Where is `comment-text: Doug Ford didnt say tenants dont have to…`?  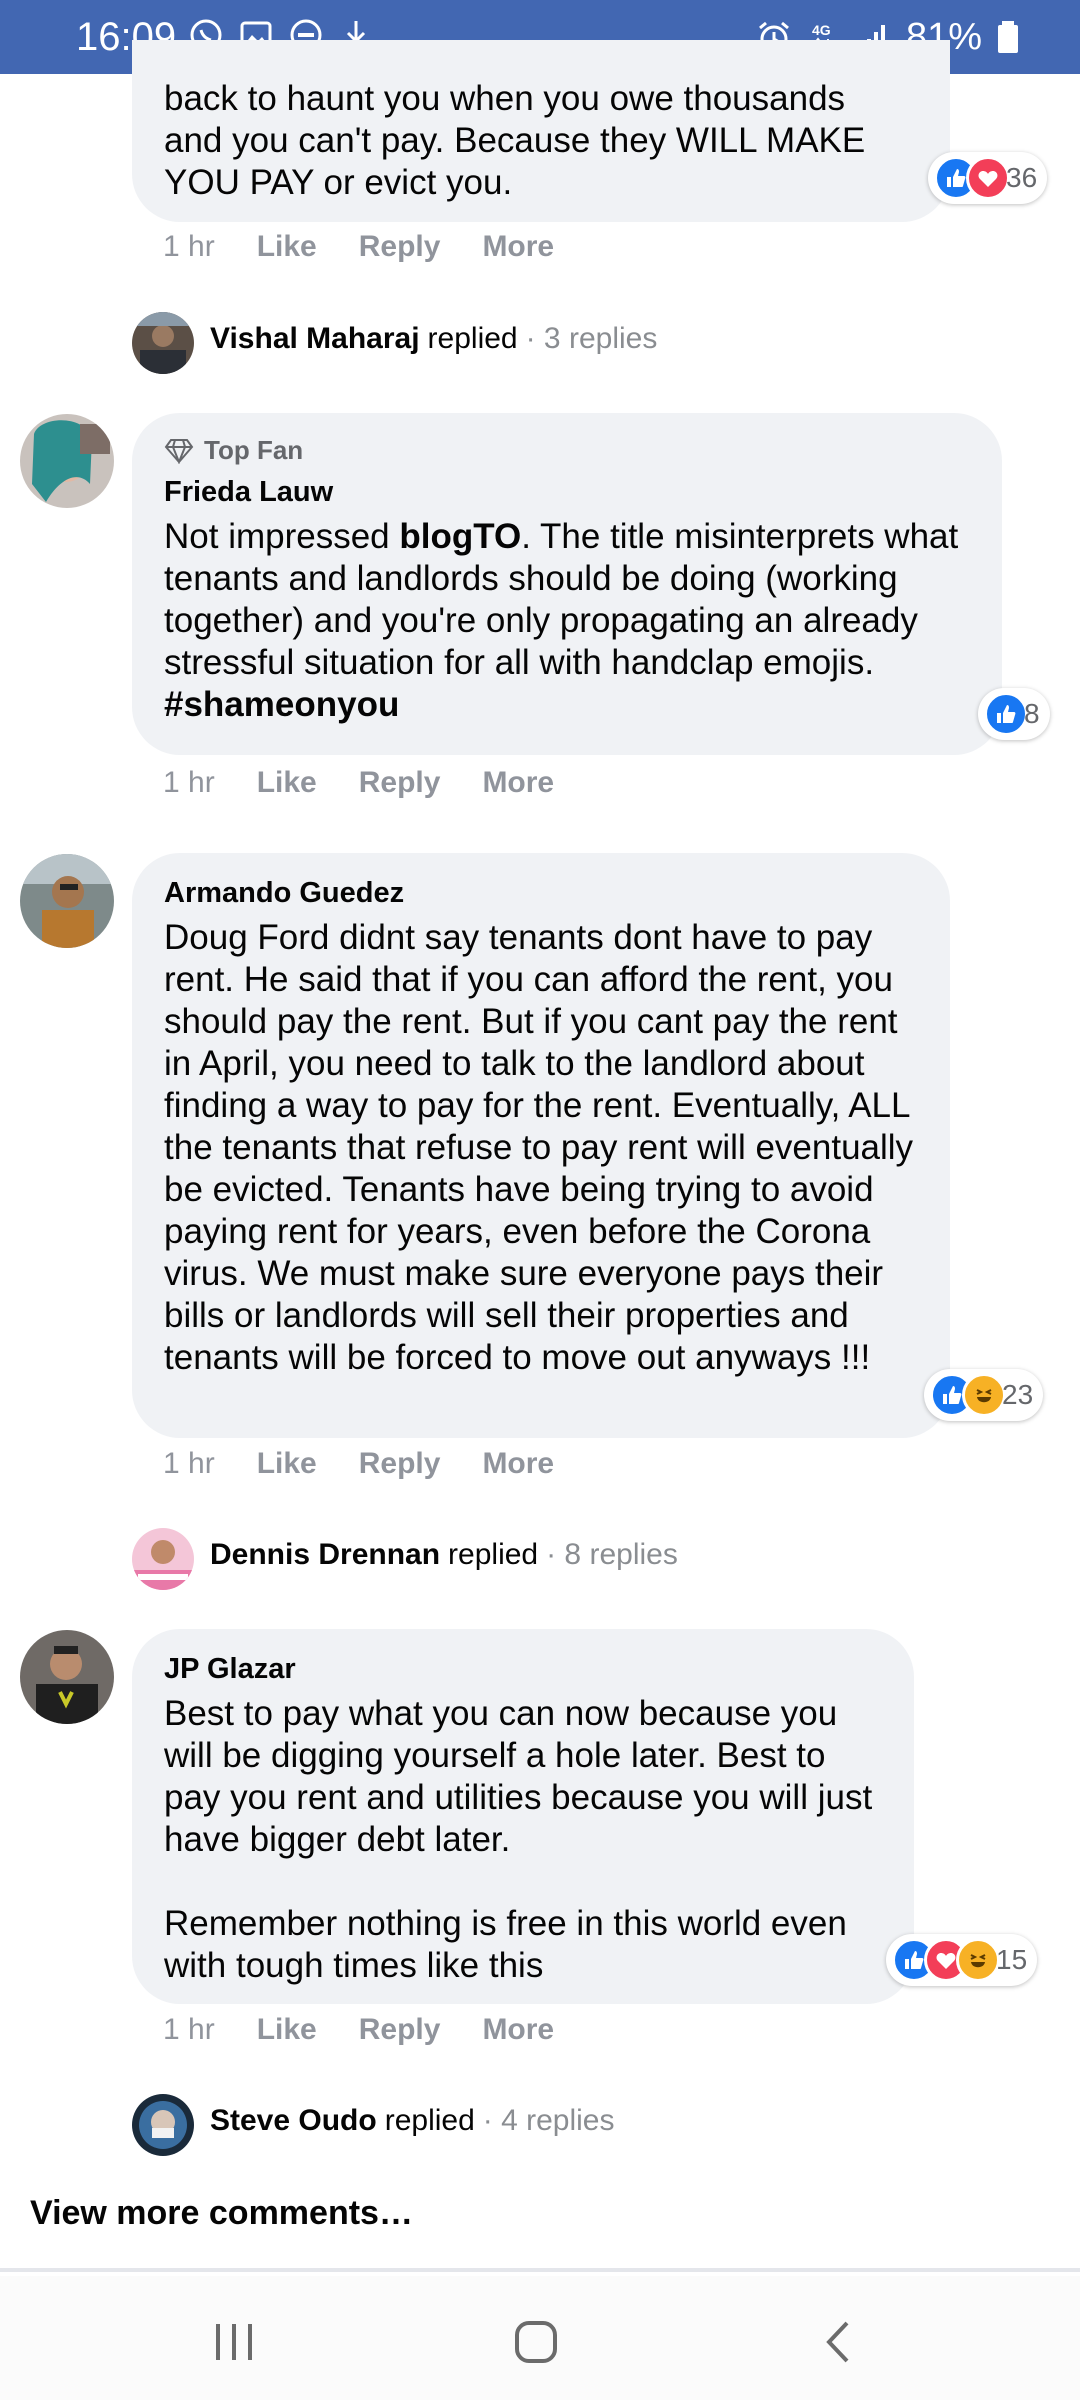 comment-text: Doug Ford didnt say tenants dont have to… is located at coordinates (543, 1147).